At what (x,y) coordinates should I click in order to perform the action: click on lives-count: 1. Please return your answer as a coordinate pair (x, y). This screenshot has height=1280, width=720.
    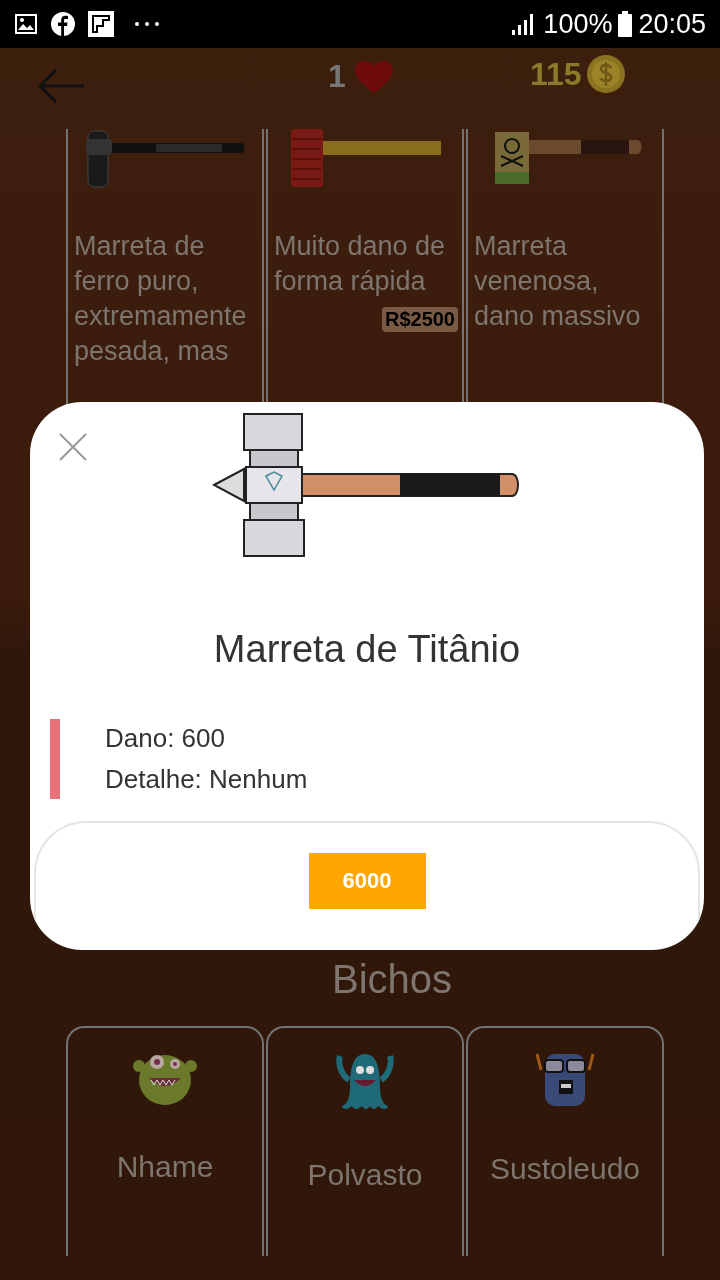
    Looking at the image, I should click on (337, 76).